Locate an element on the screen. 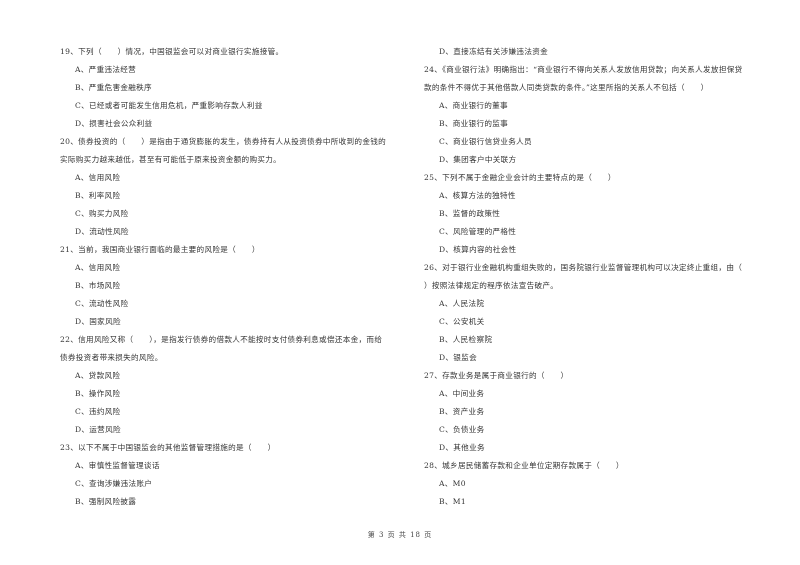 The height and width of the screenshot is (565, 800). answer-option: C、购买力风险 is located at coordinates (102, 213).